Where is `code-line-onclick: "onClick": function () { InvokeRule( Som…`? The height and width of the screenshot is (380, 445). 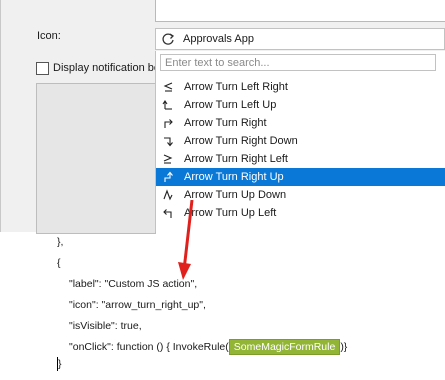
code-line-onclick: "onClick": function () { InvokeRule( Som… is located at coordinates (208, 347).